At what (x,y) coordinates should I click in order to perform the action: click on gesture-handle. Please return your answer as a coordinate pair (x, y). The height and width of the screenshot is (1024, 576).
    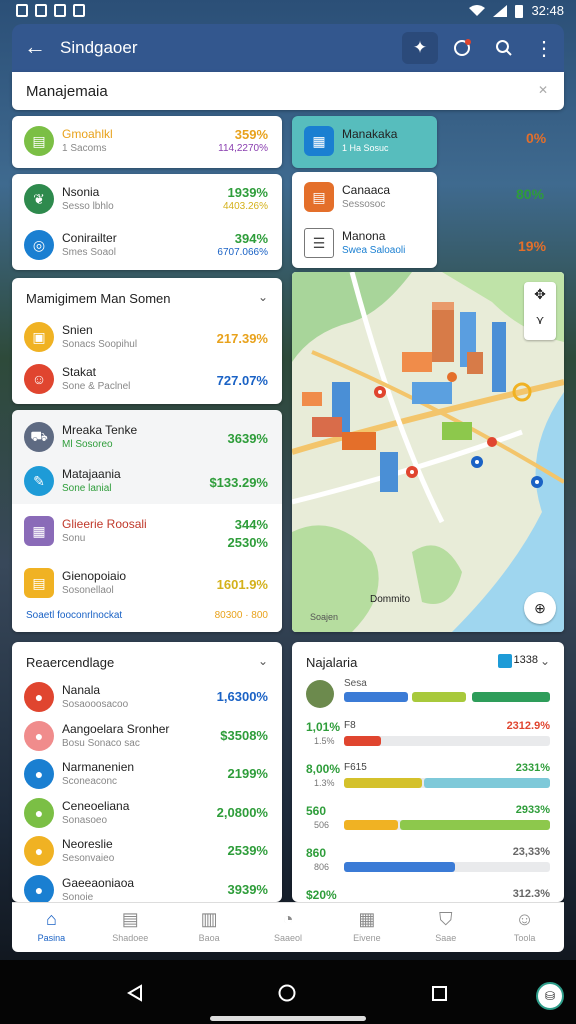
    Looking at the image, I should click on (288, 1018).